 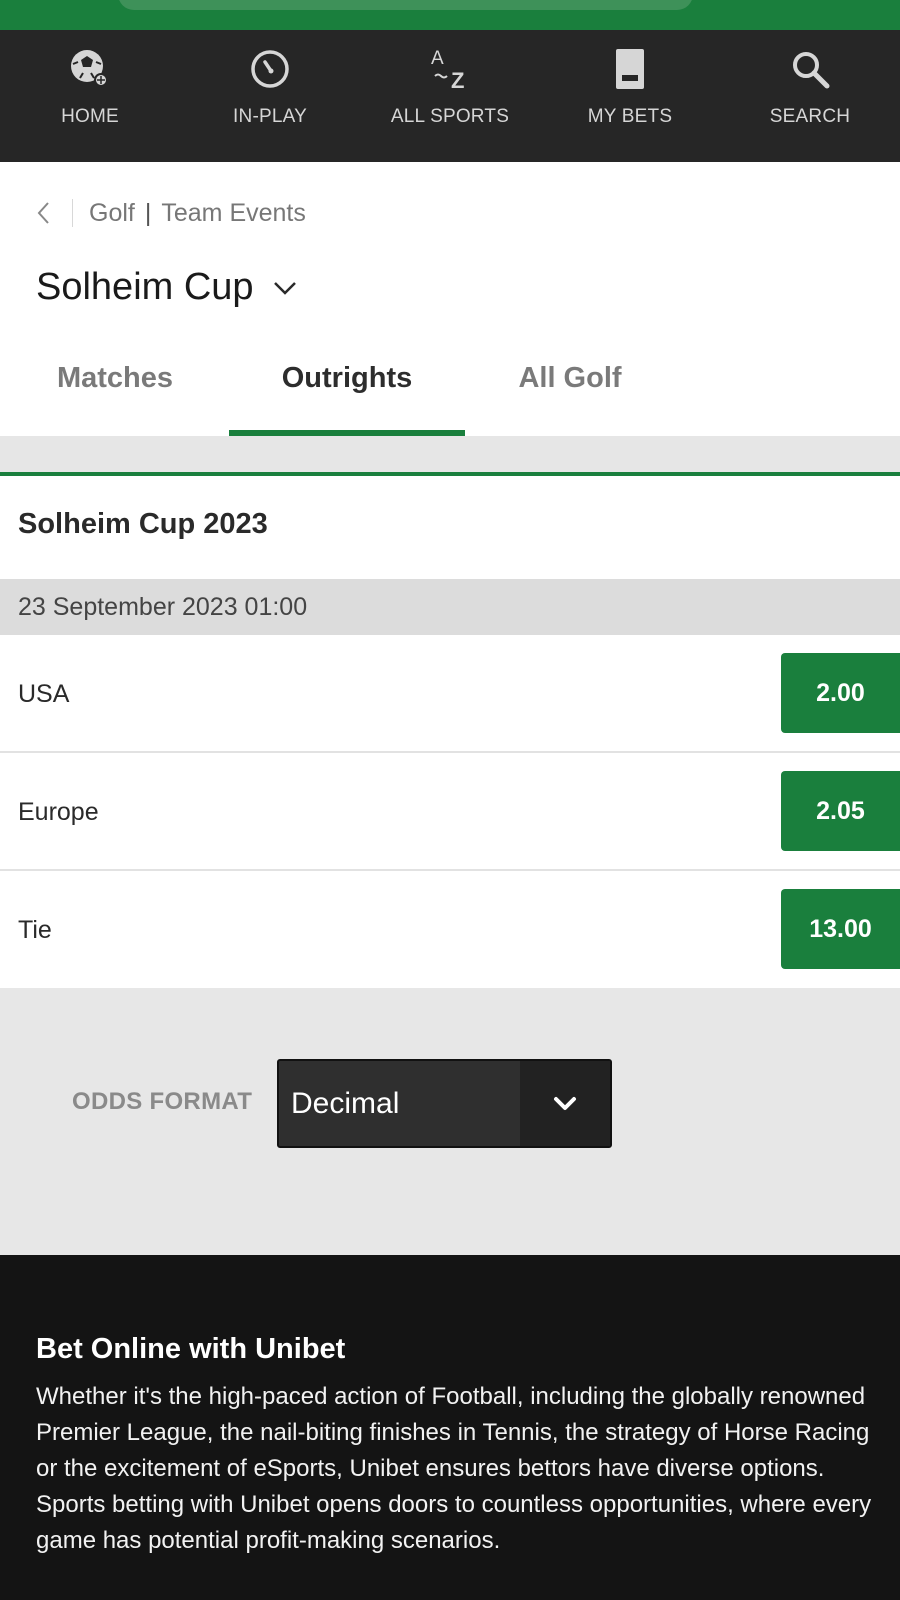 What do you see at coordinates (49, 213) in the screenshot?
I see `back-chevron-icon` at bounding box center [49, 213].